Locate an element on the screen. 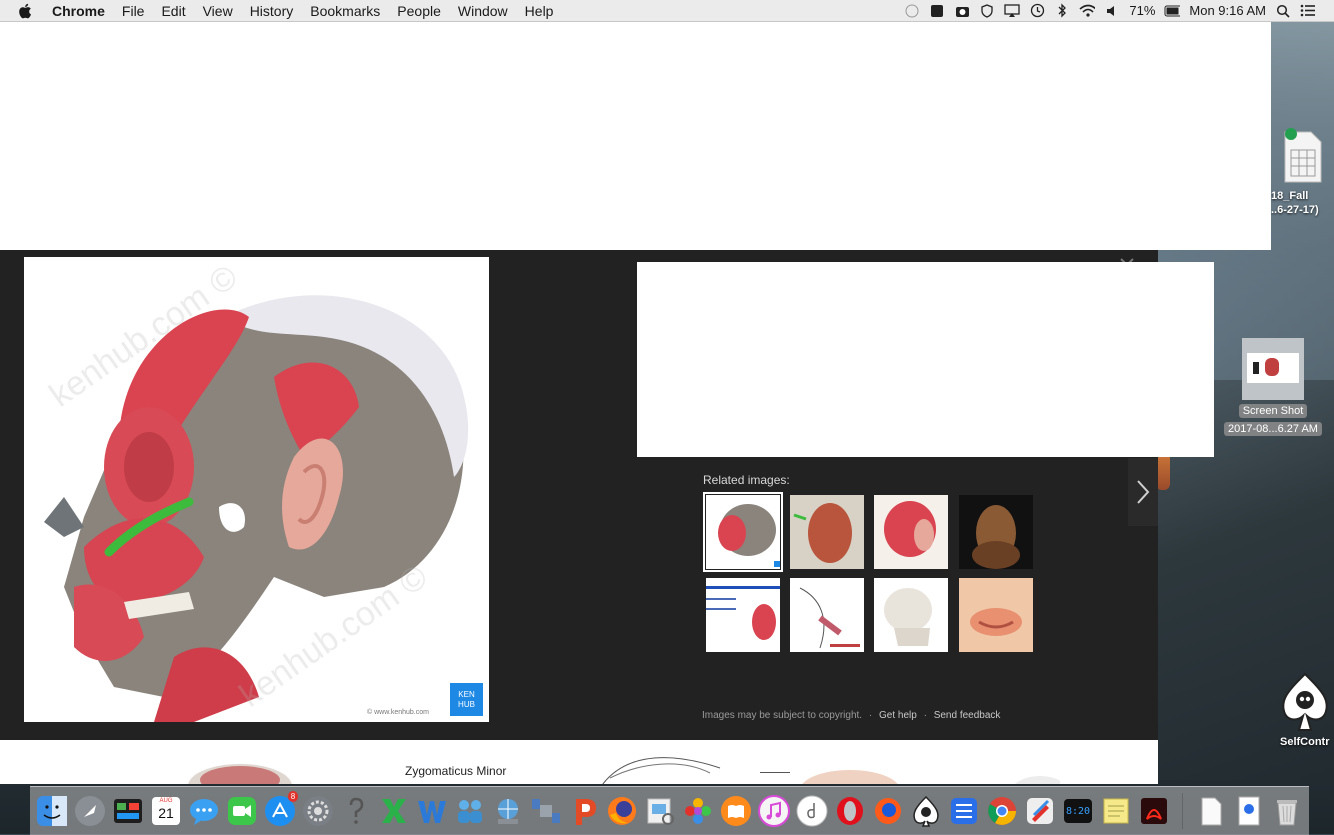 This screenshot has width=1334, height=835. dock-dashboard is located at coordinates (128, 811).